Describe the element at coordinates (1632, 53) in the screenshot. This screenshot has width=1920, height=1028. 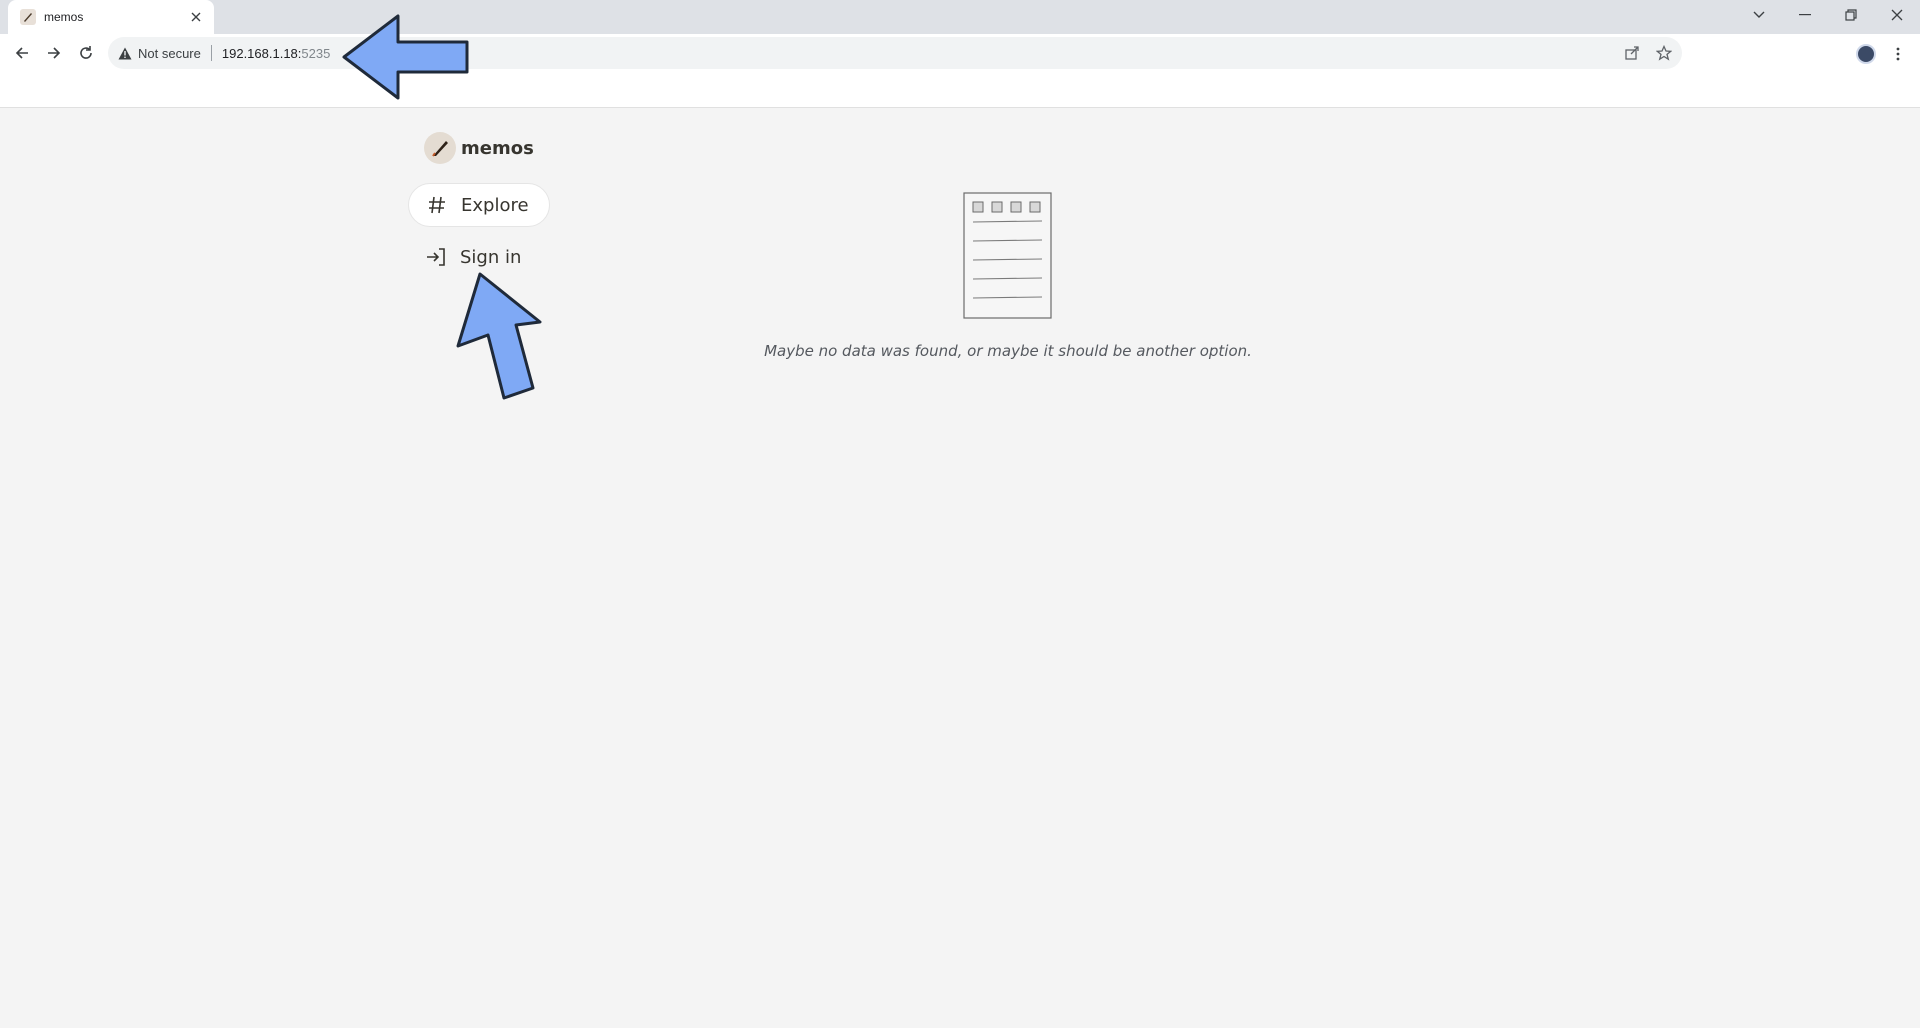
I see `share-icon` at that location.